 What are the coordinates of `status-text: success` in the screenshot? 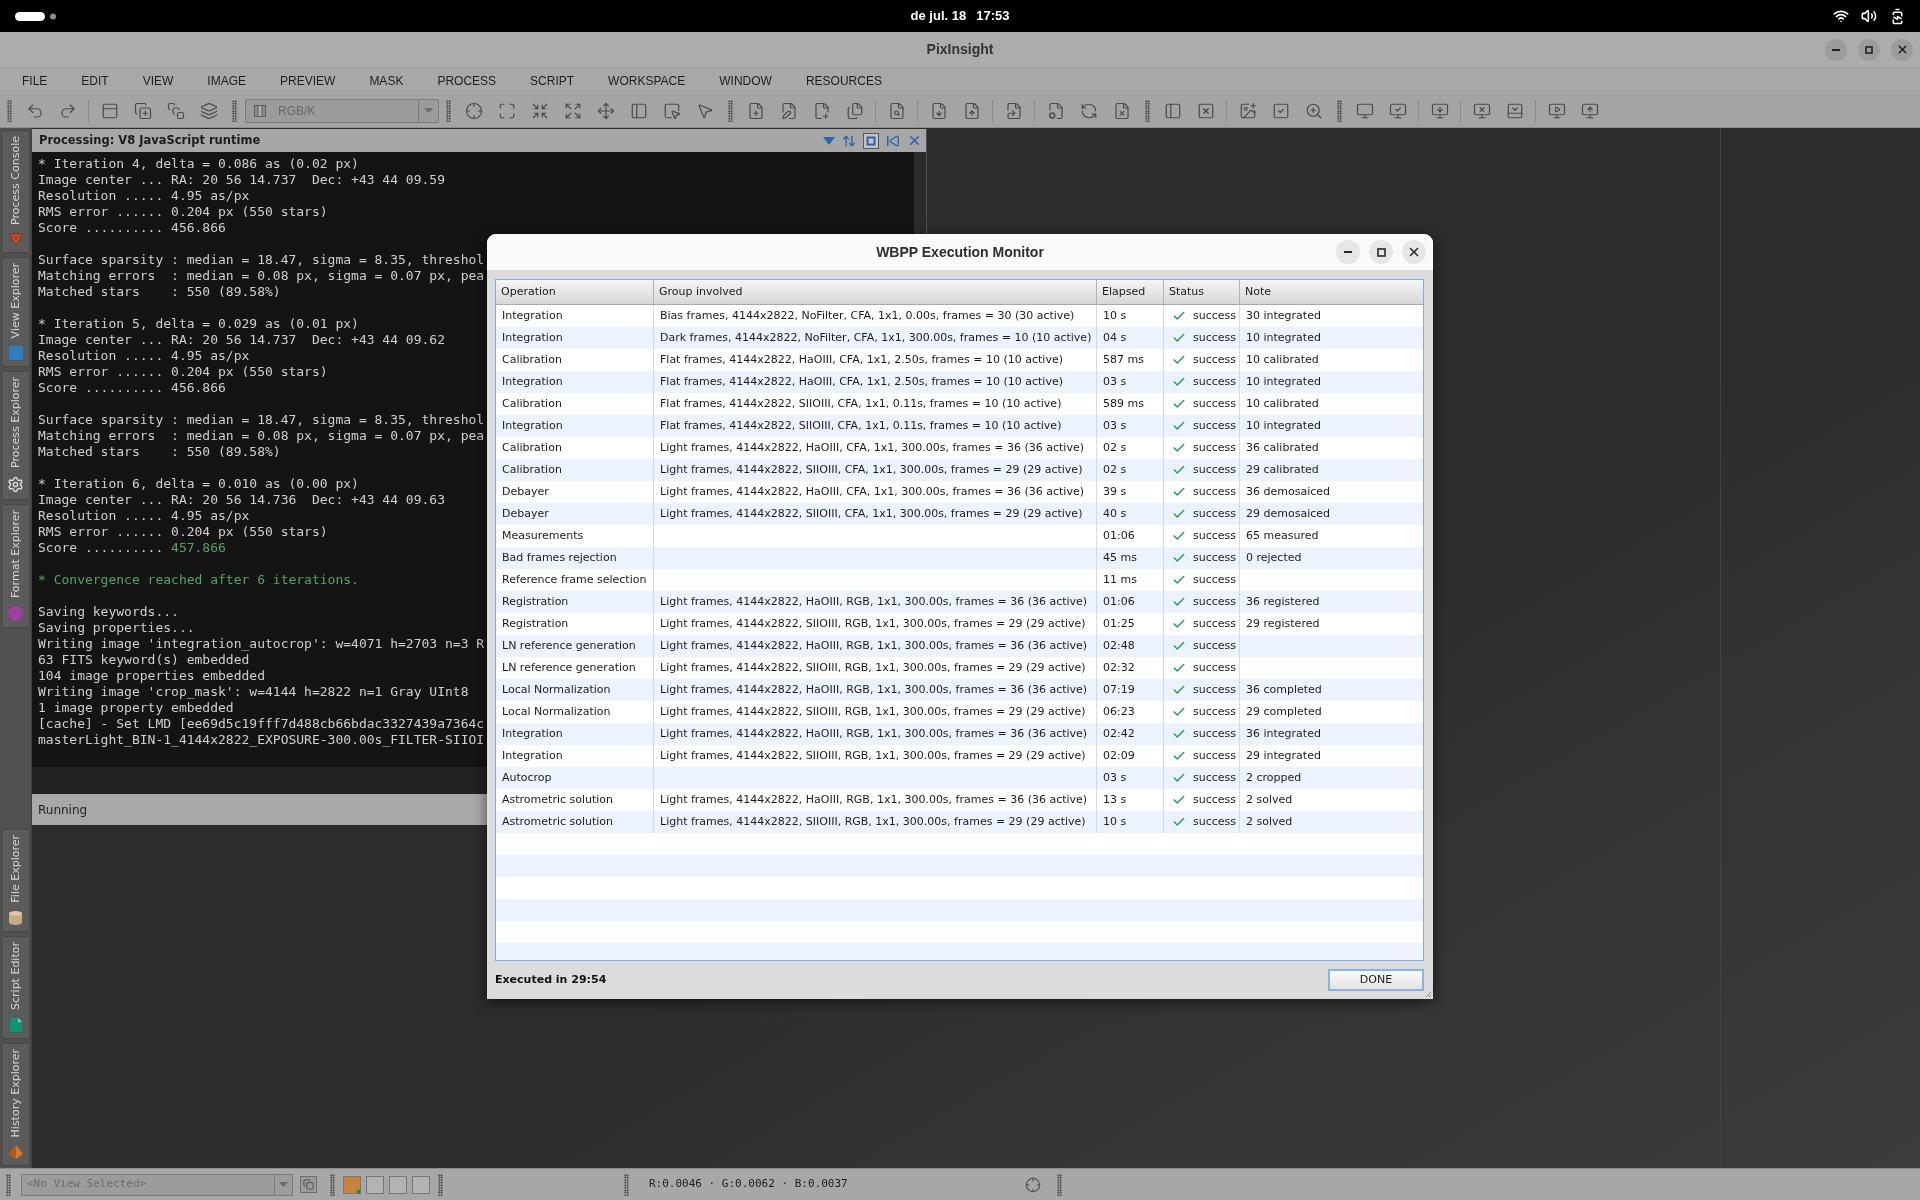 It's located at (1215, 777).